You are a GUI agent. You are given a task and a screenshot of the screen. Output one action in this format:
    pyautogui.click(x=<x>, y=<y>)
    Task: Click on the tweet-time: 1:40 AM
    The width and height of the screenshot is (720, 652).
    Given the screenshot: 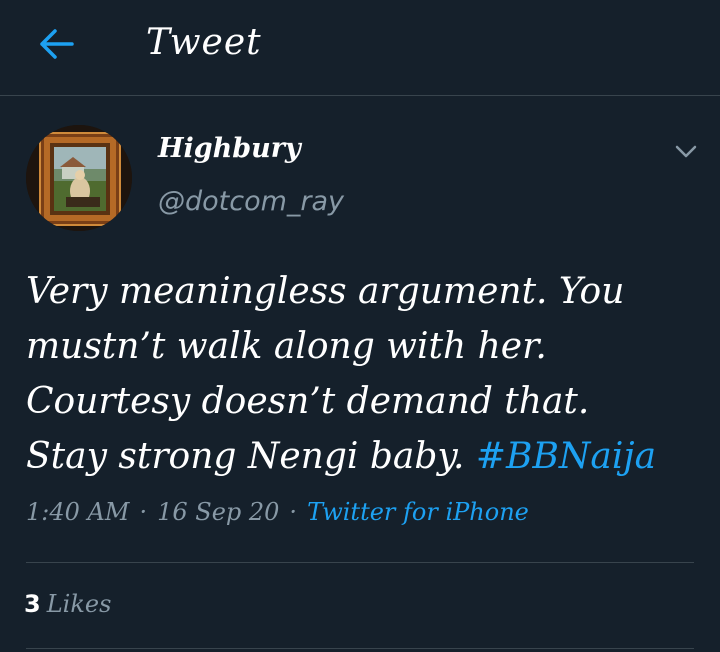 What is the action you would take?
    pyautogui.click(x=78, y=512)
    